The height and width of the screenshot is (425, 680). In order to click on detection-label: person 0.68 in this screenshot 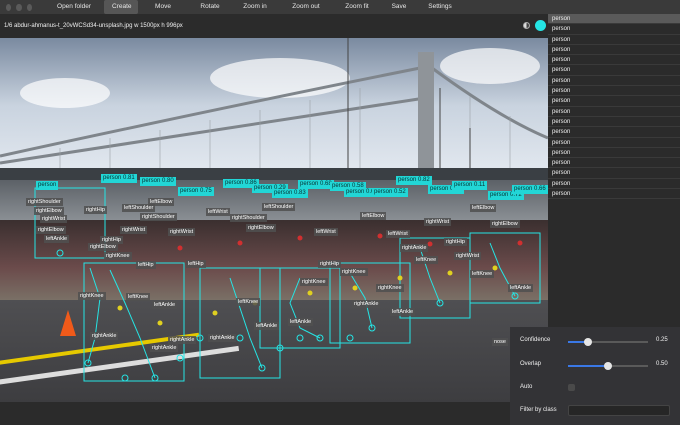, I will do `click(316, 184)`.